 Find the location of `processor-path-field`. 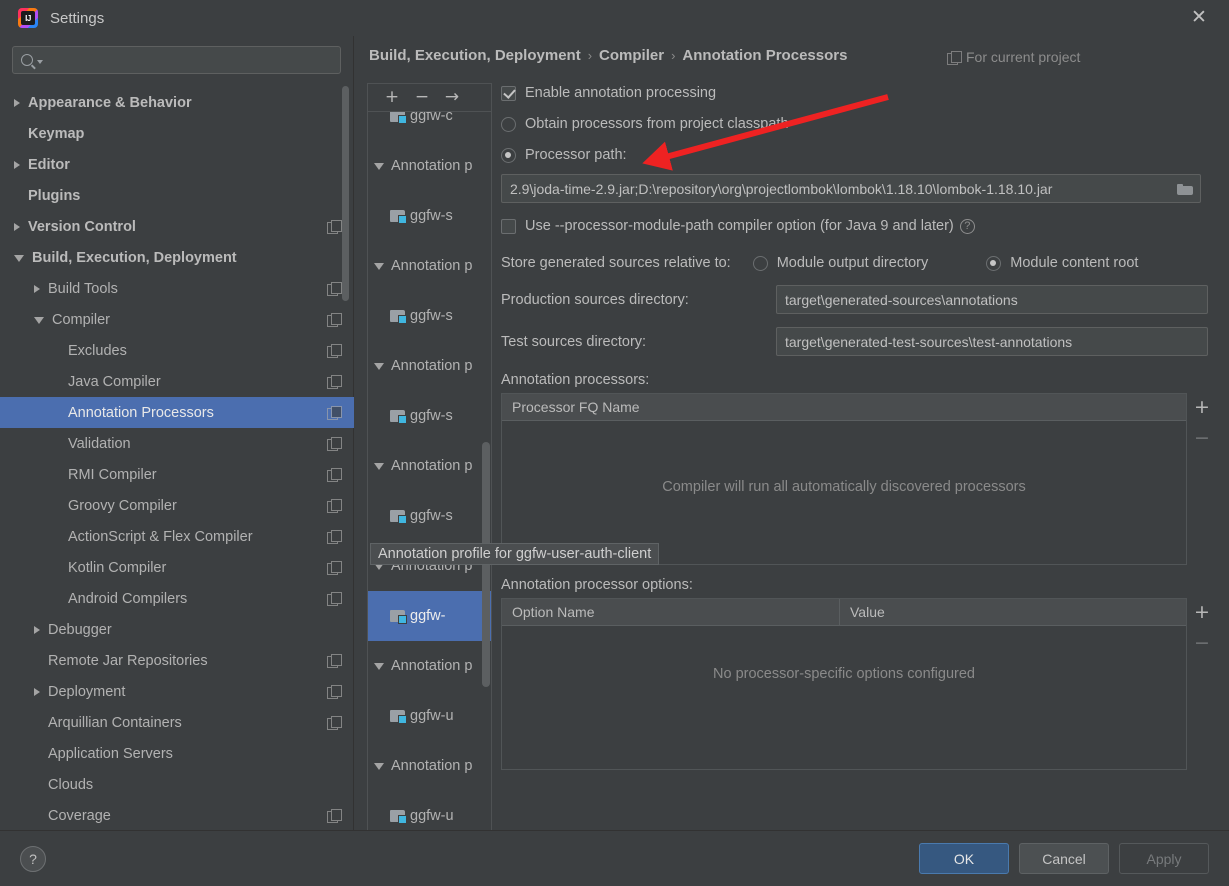

processor-path-field is located at coordinates (851, 188).